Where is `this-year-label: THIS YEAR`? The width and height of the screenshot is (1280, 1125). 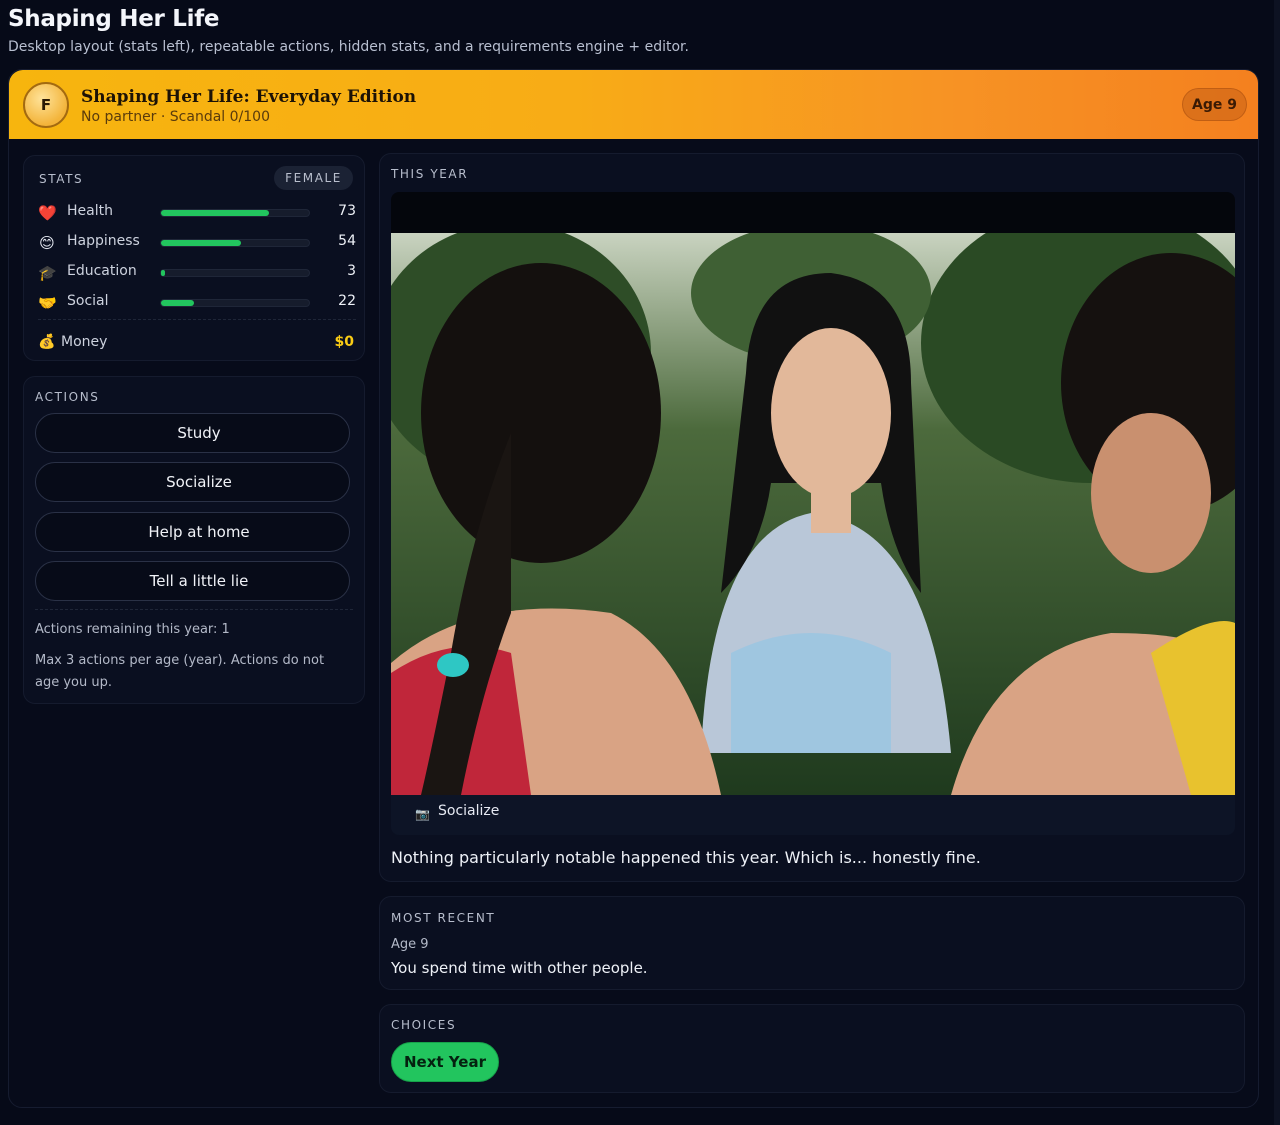
this-year-label: THIS YEAR is located at coordinates (430, 174).